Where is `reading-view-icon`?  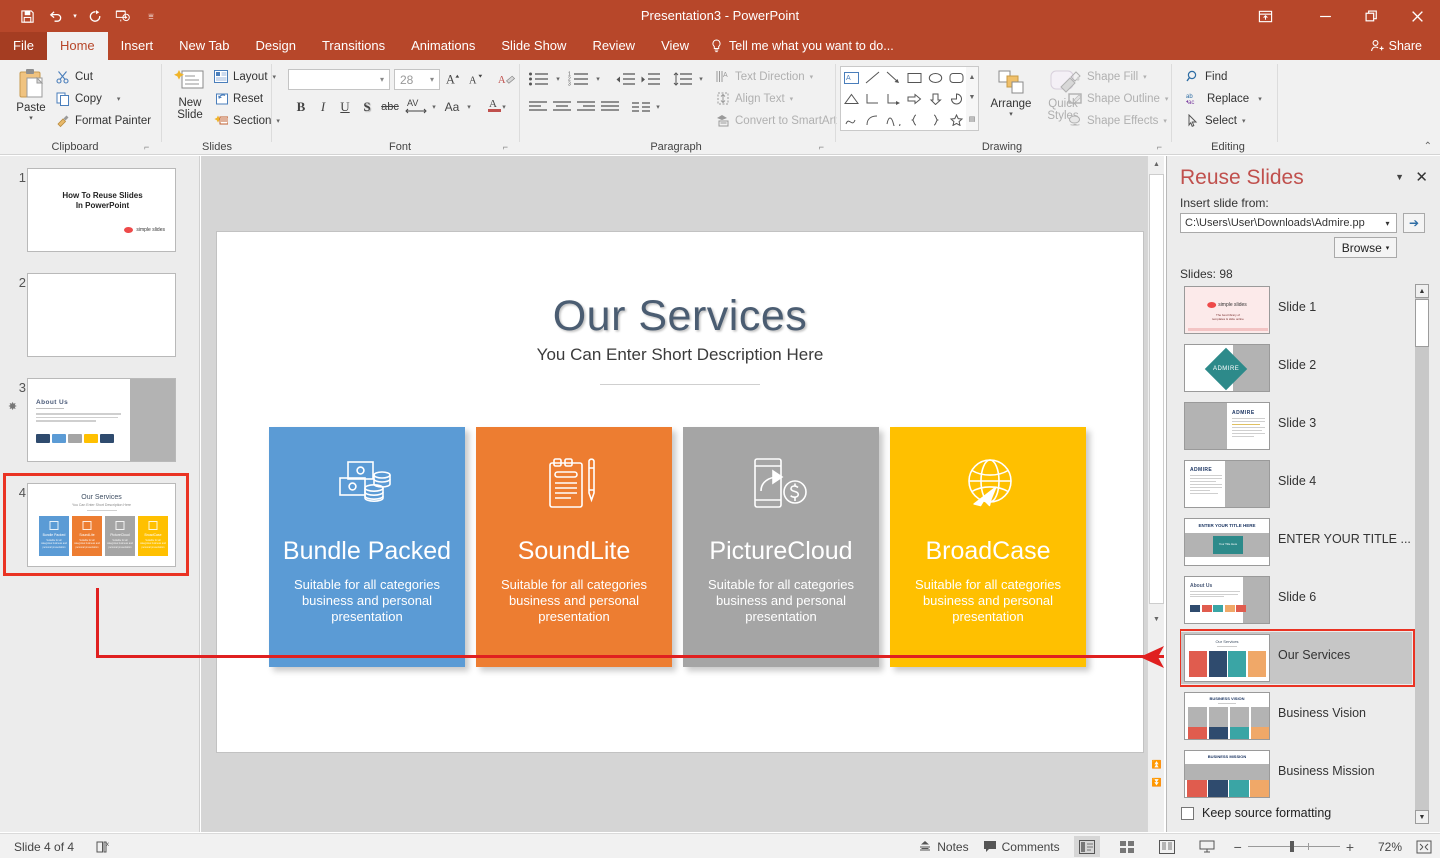 reading-view-icon is located at coordinates (1167, 846).